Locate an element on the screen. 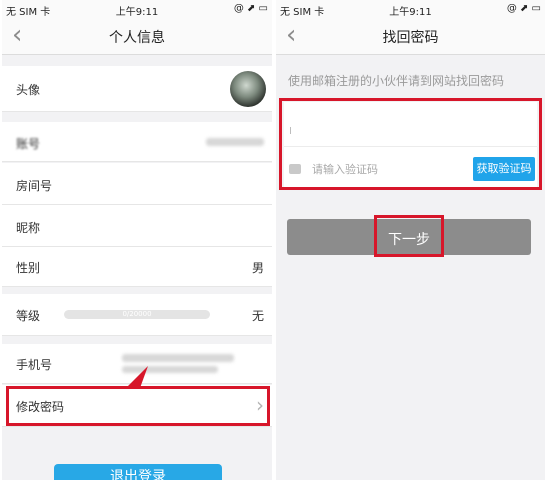 This screenshot has width=547, height=480. page-title: 个人信息 is located at coordinates (137, 38).